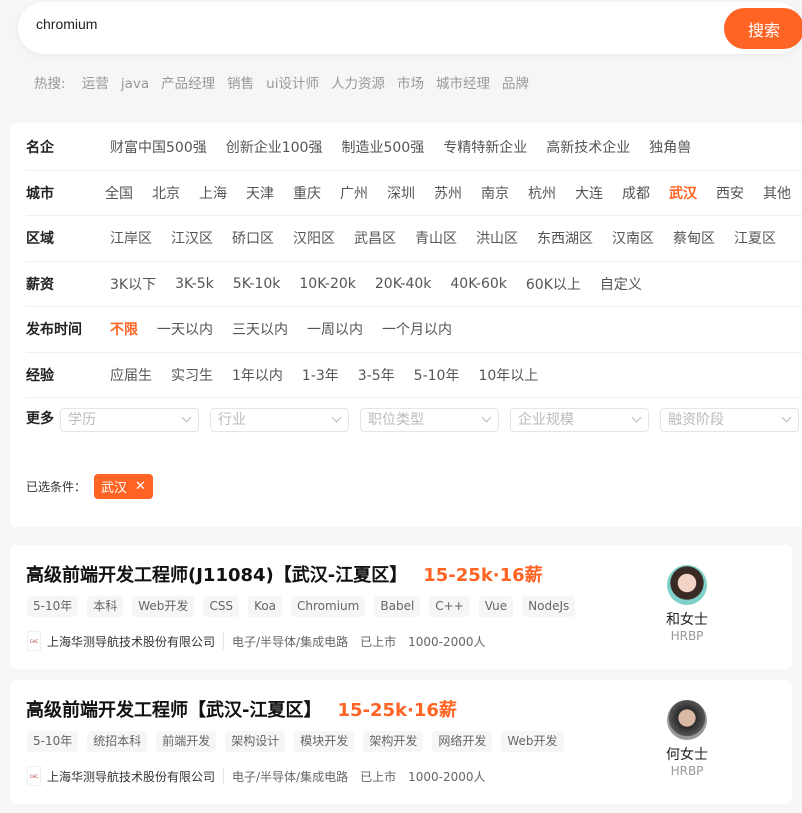 The height and width of the screenshot is (813, 802). Describe the element at coordinates (403, 284) in the screenshot. I see `filter-option: 20K-40k` at that location.